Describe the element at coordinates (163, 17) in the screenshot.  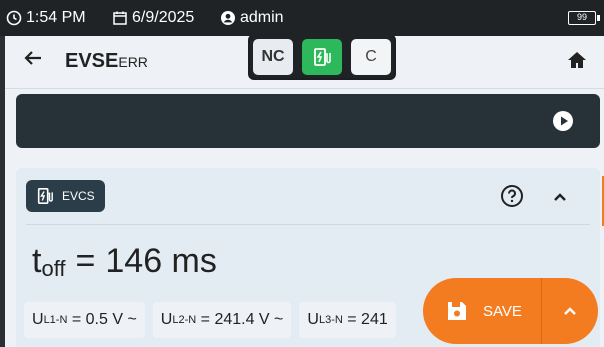
I see `date-text: 6/9/2025` at that location.